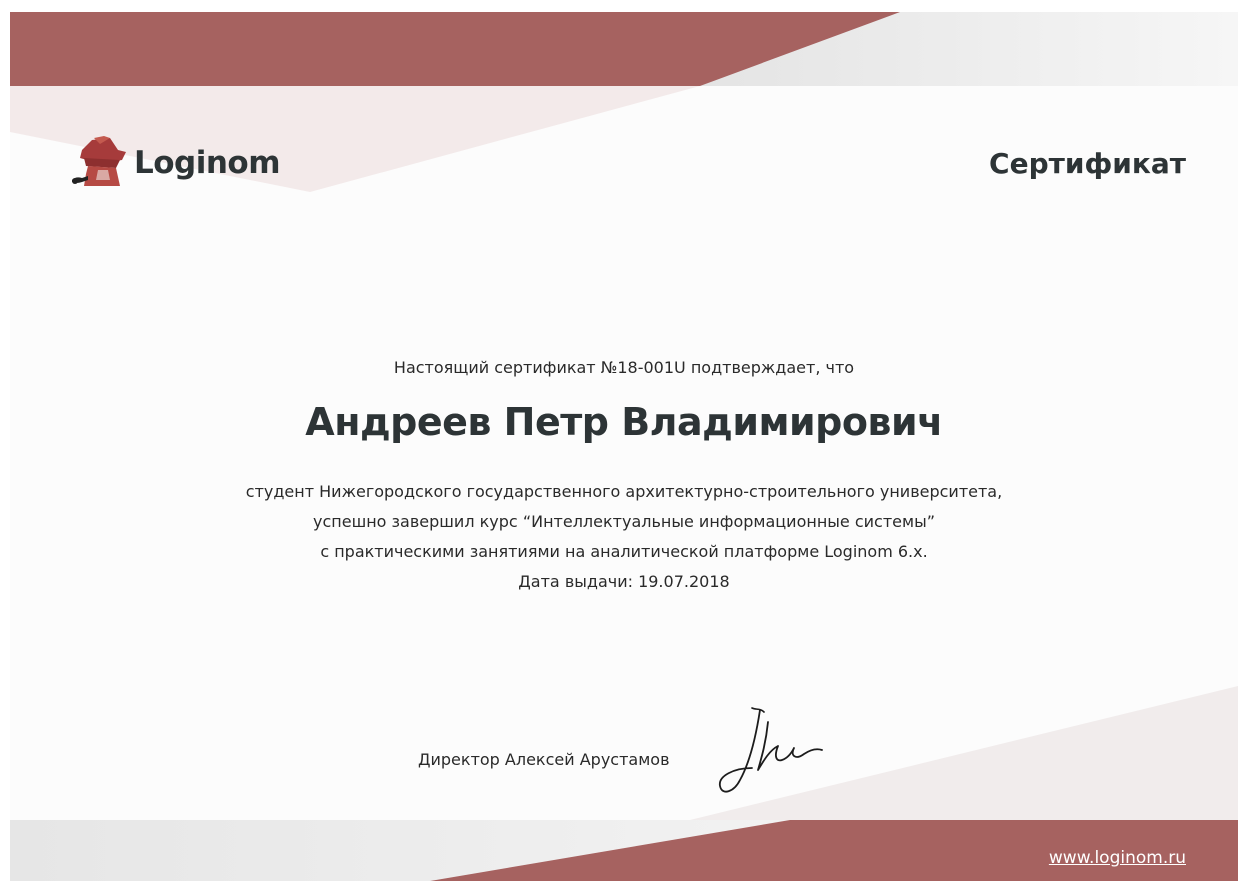 This screenshot has width=1238, height=881. What do you see at coordinates (771, 750) in the screenshot?
I see `signature-icon` at bounding box center [771, 750].